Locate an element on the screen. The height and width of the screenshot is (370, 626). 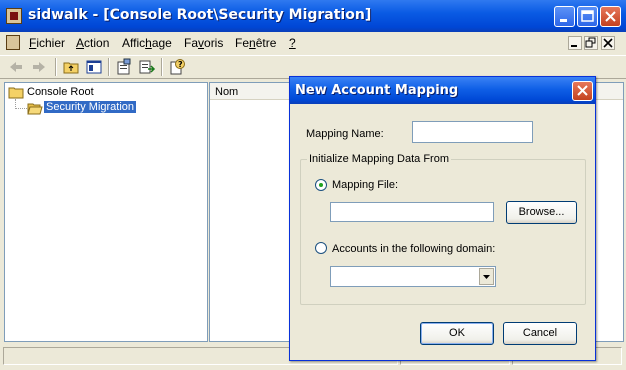
properties-button is located at coordinates (124, 67).